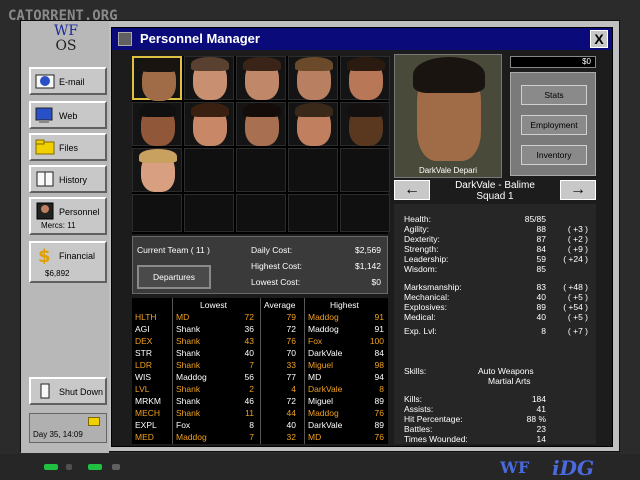 The image size is (640, 480). I want to click on stat-label: Marksmanship:, so click(433, 287).